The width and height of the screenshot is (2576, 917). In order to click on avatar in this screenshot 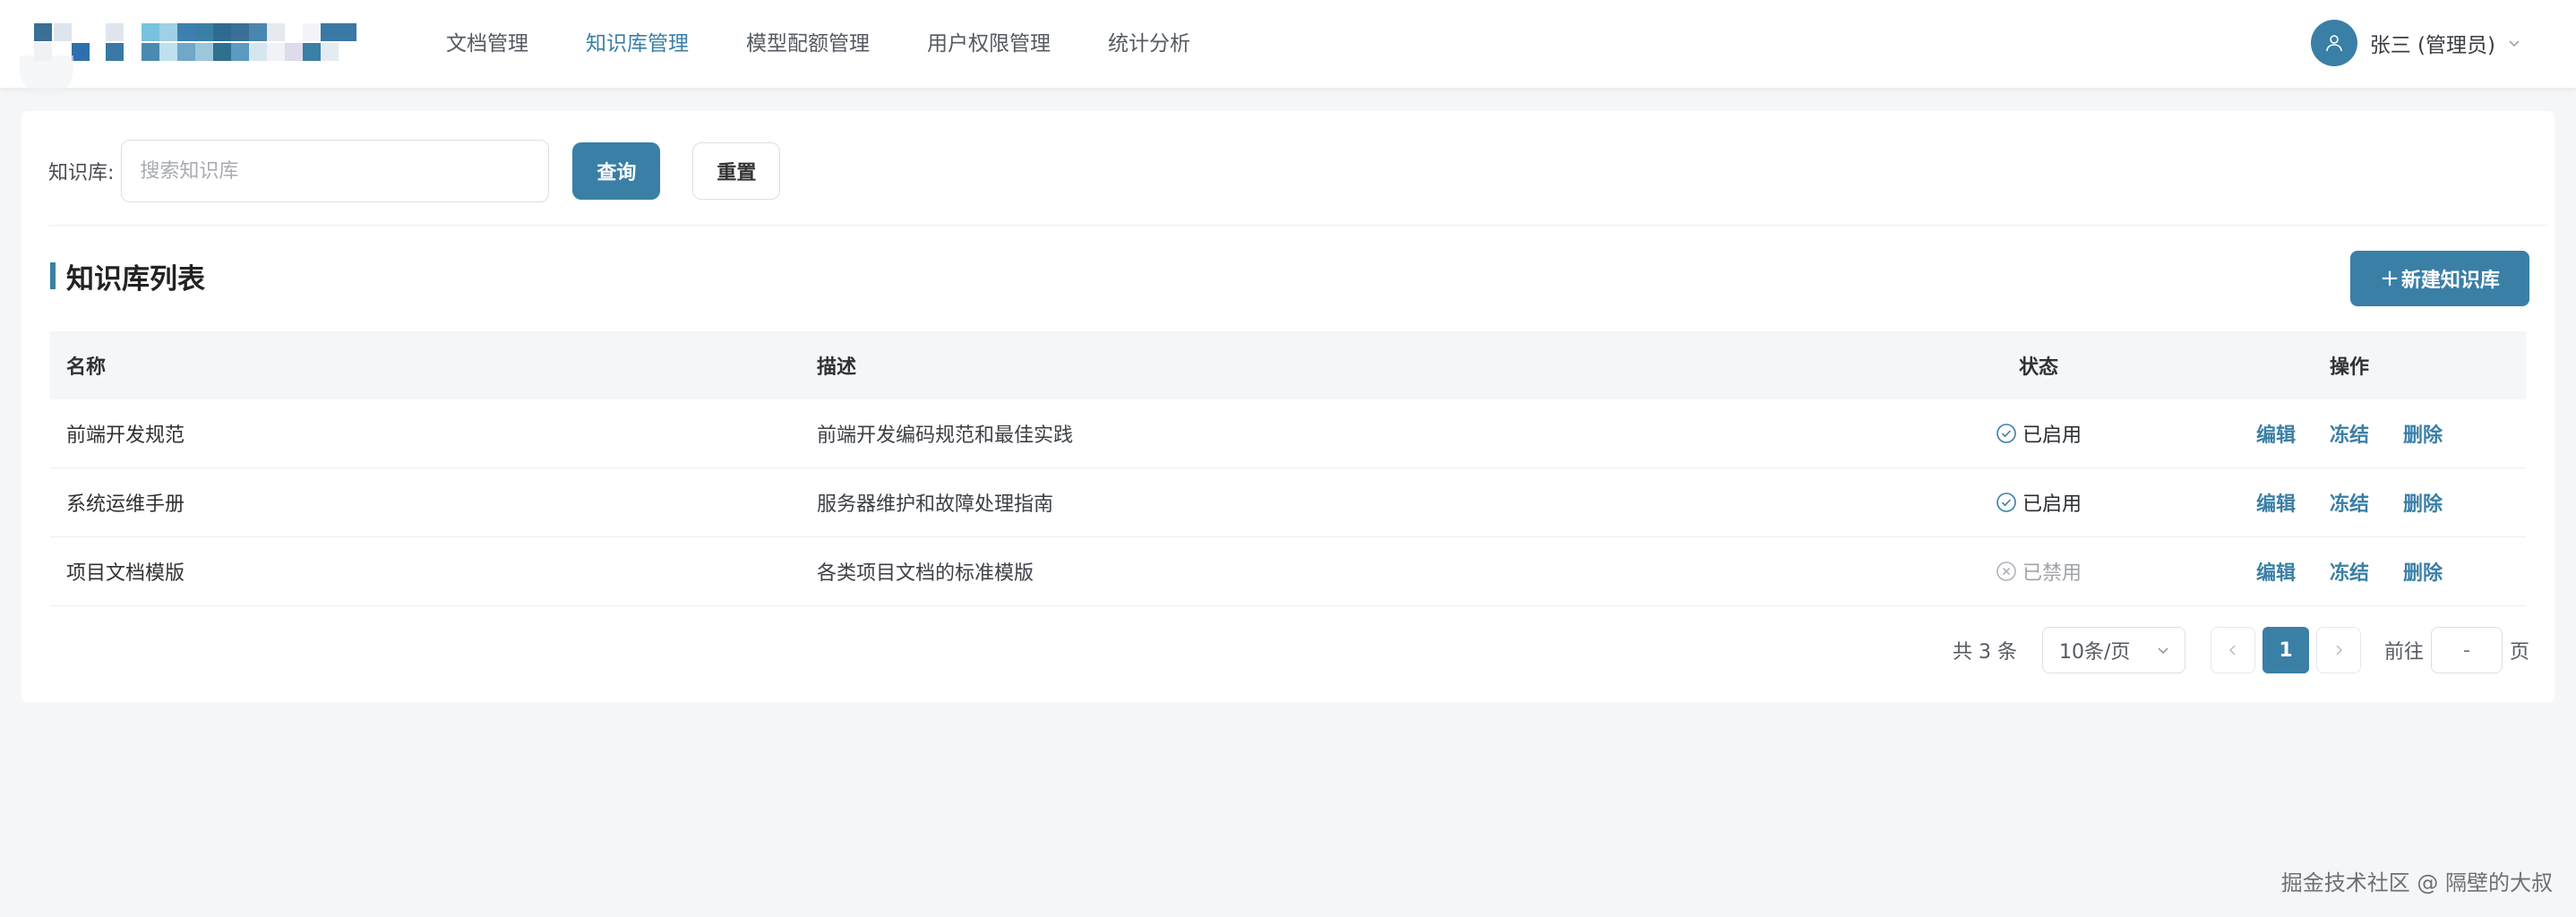, I will do `click(2333, 43)`.